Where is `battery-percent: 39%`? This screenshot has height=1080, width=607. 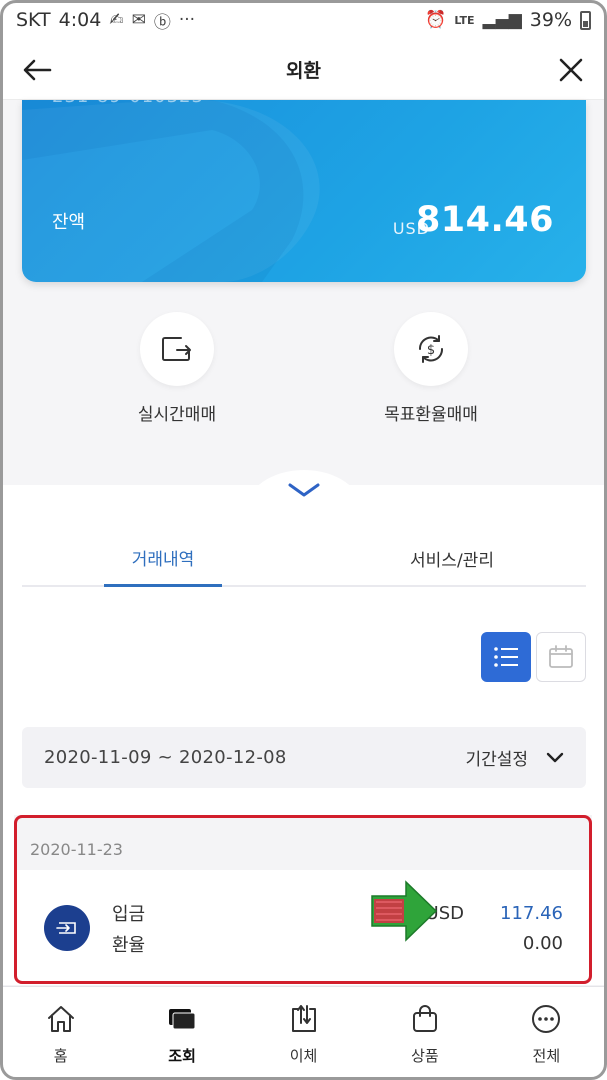 battery-percent: 39% is located at coordinates (550, 20).